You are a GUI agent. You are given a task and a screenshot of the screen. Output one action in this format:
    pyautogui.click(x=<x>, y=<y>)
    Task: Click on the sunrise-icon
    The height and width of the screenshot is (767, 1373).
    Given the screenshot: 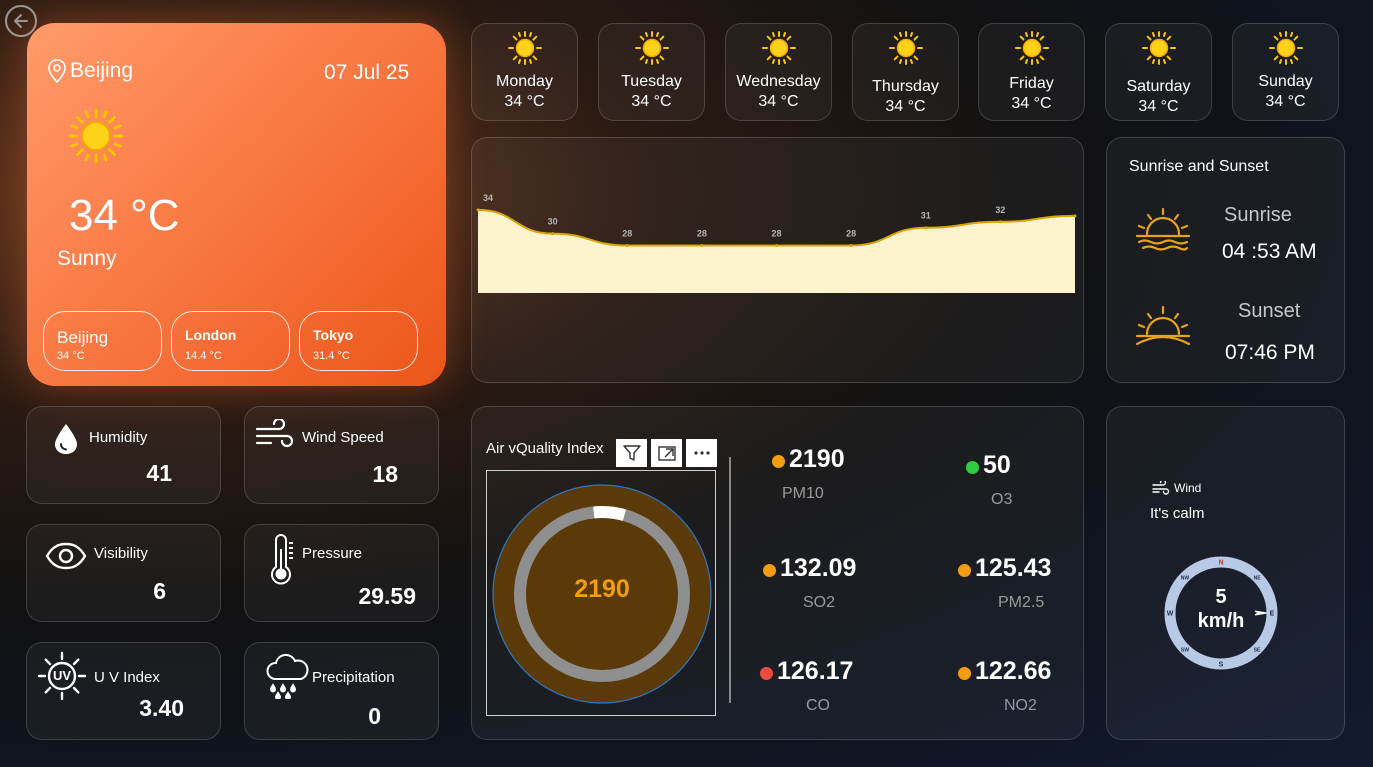 What is the action you would take?
    pyautogui.click(x=1163, y=229)
    